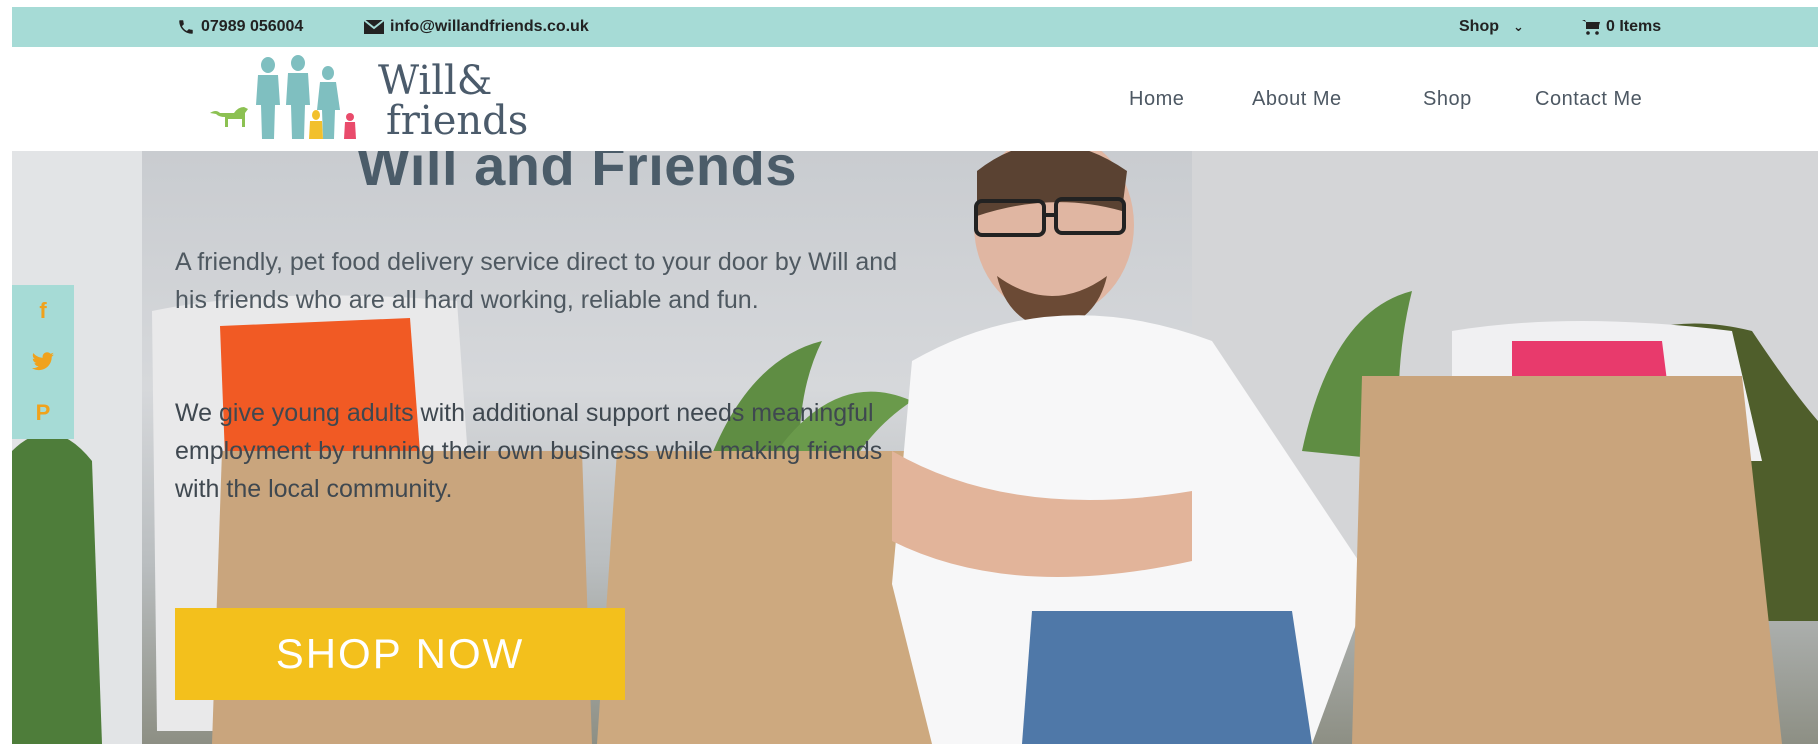  I want to click on email-link: info@willandfriends.co.uk, so click(476, 27).